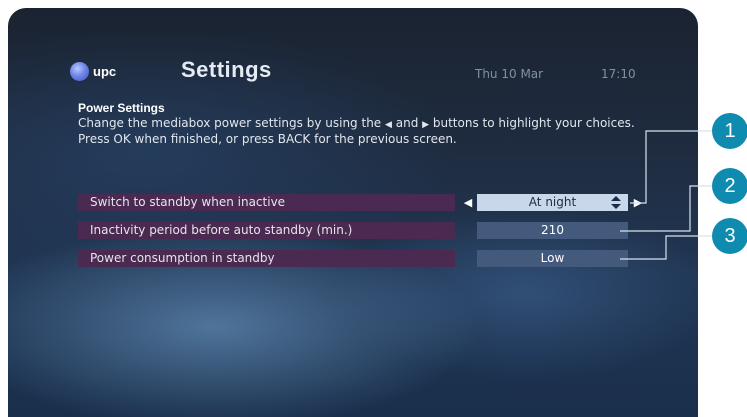  I want to click on page-title: Settings, so click(226, 69).